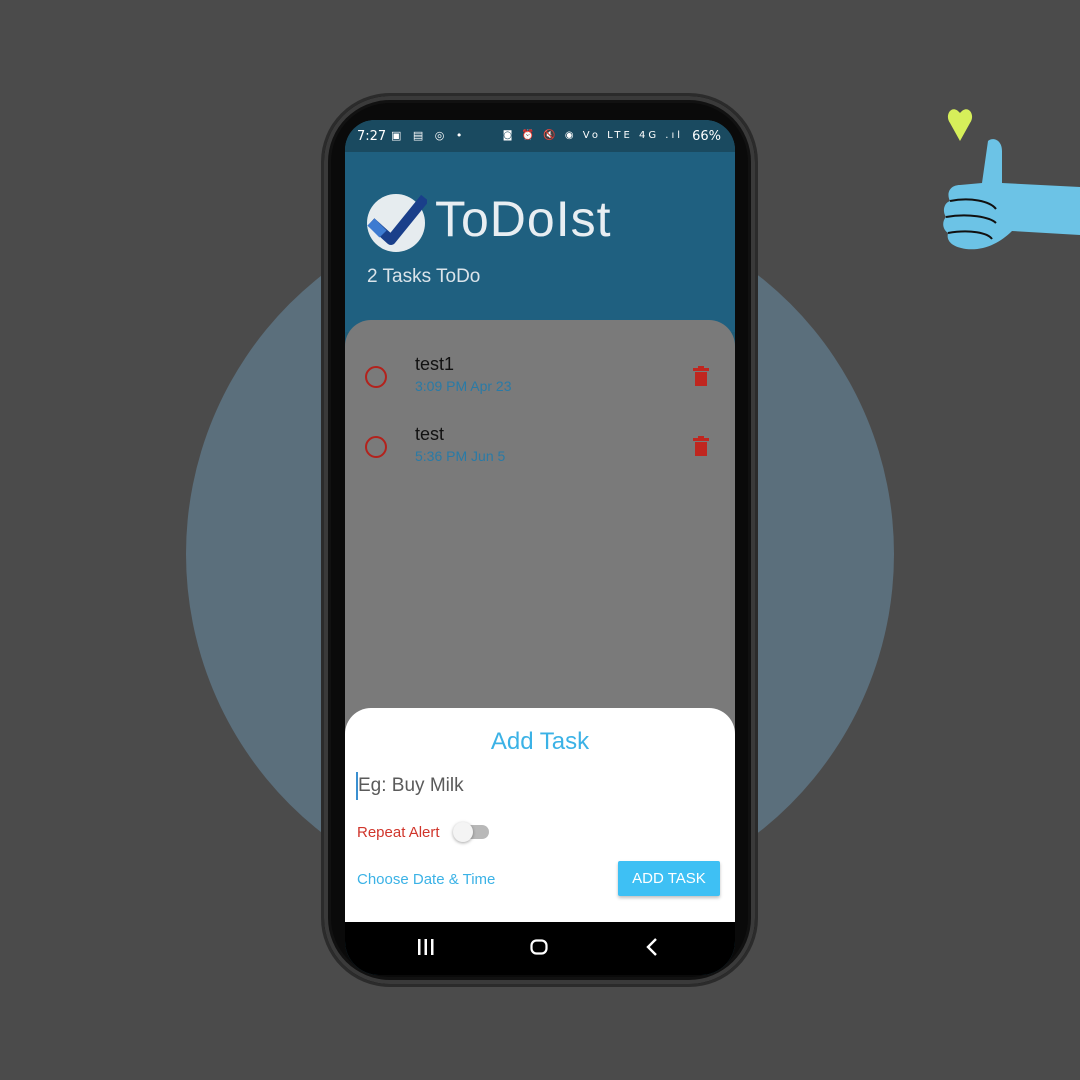 This screenshot has height=1080, width=1080. I want to click on heart-icon, so click(960, 125).